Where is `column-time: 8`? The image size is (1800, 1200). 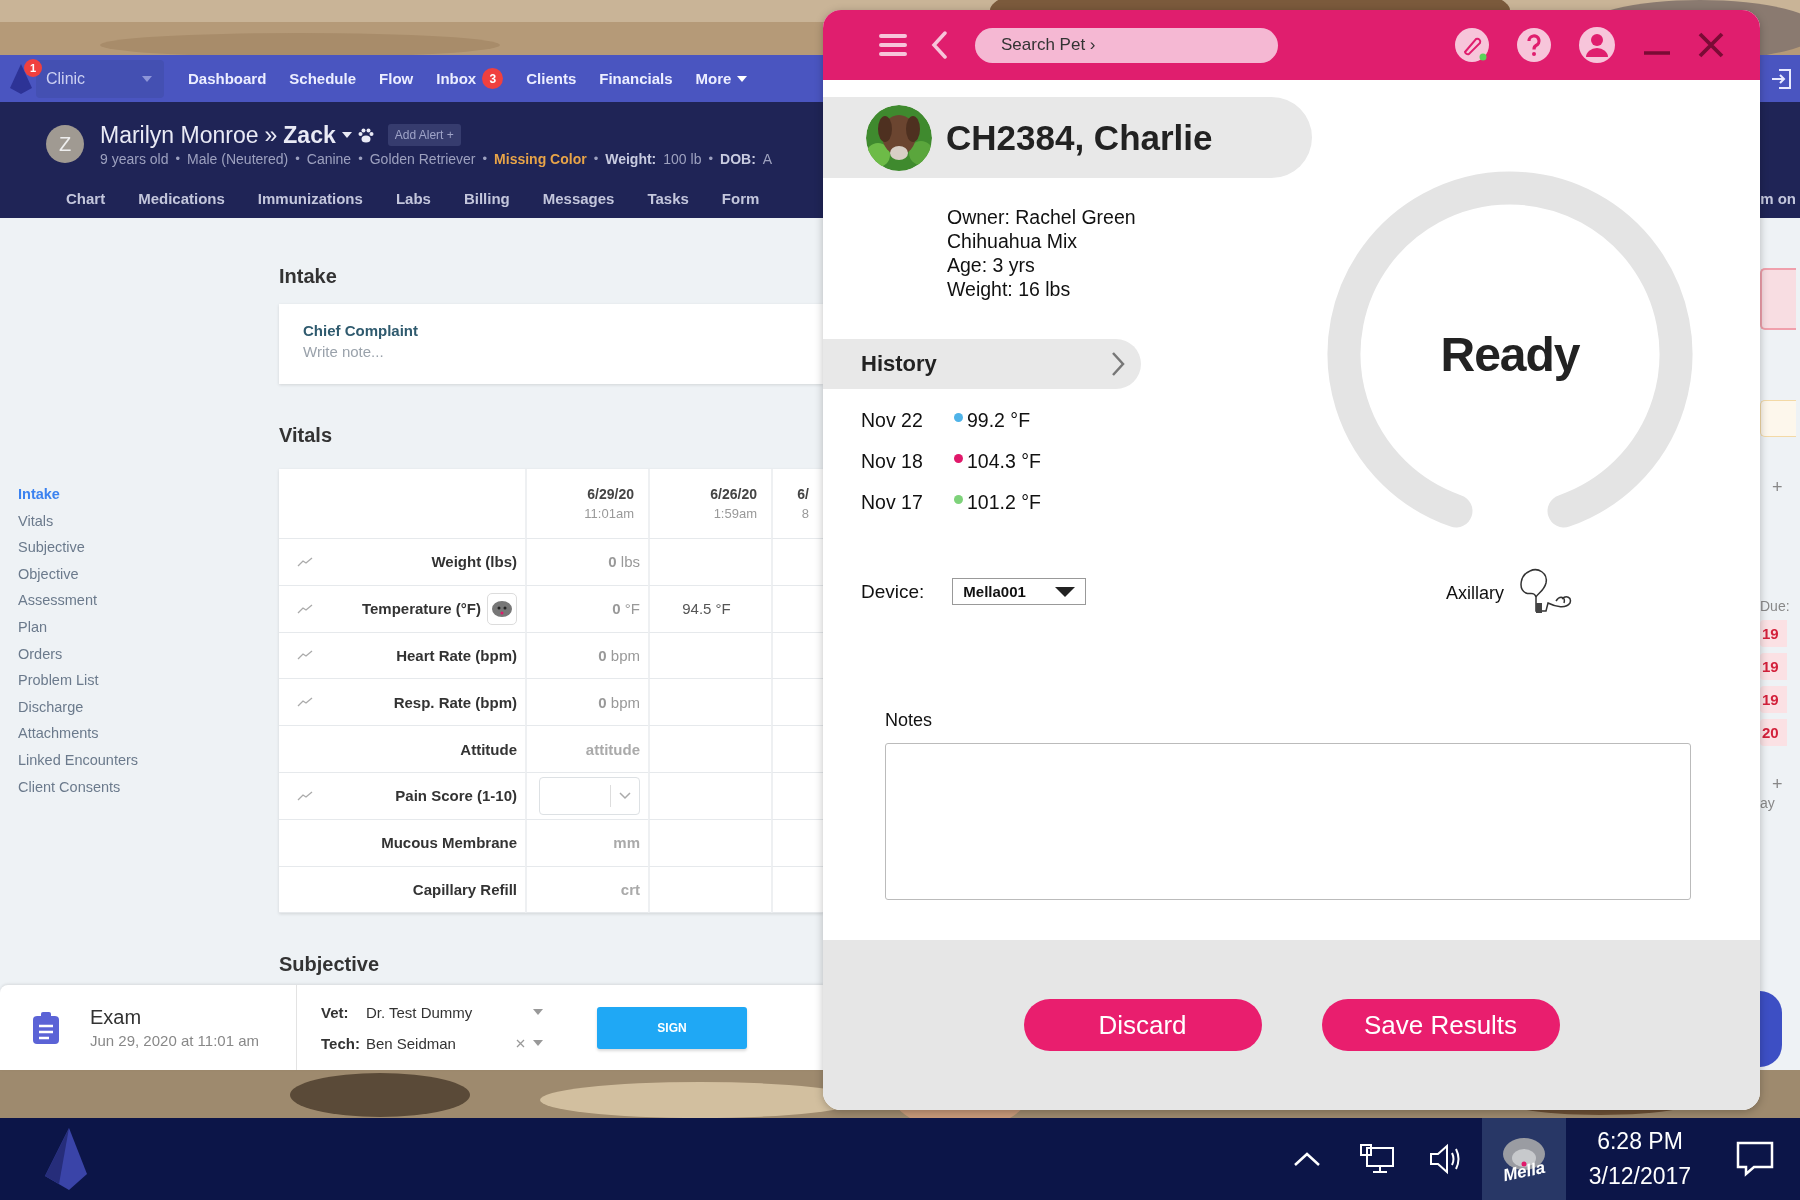 column-time: 8 is located at coordinates (805, 513).